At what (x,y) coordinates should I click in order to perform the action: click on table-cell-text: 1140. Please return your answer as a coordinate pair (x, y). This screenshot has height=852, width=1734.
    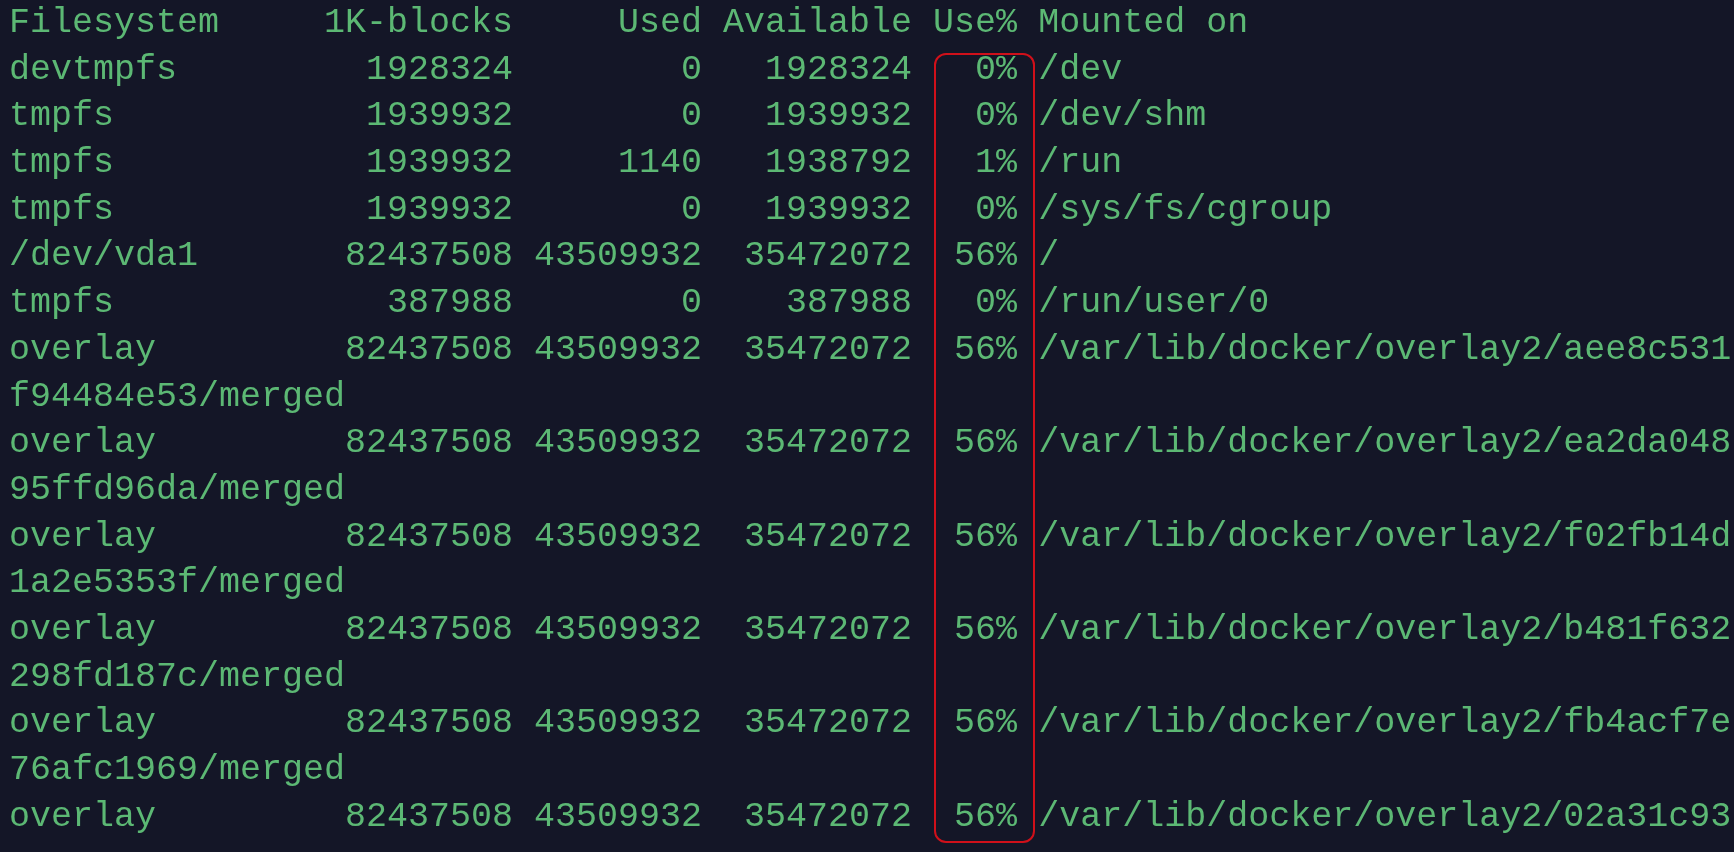
    Looking at the image, I should click on (660, 164).